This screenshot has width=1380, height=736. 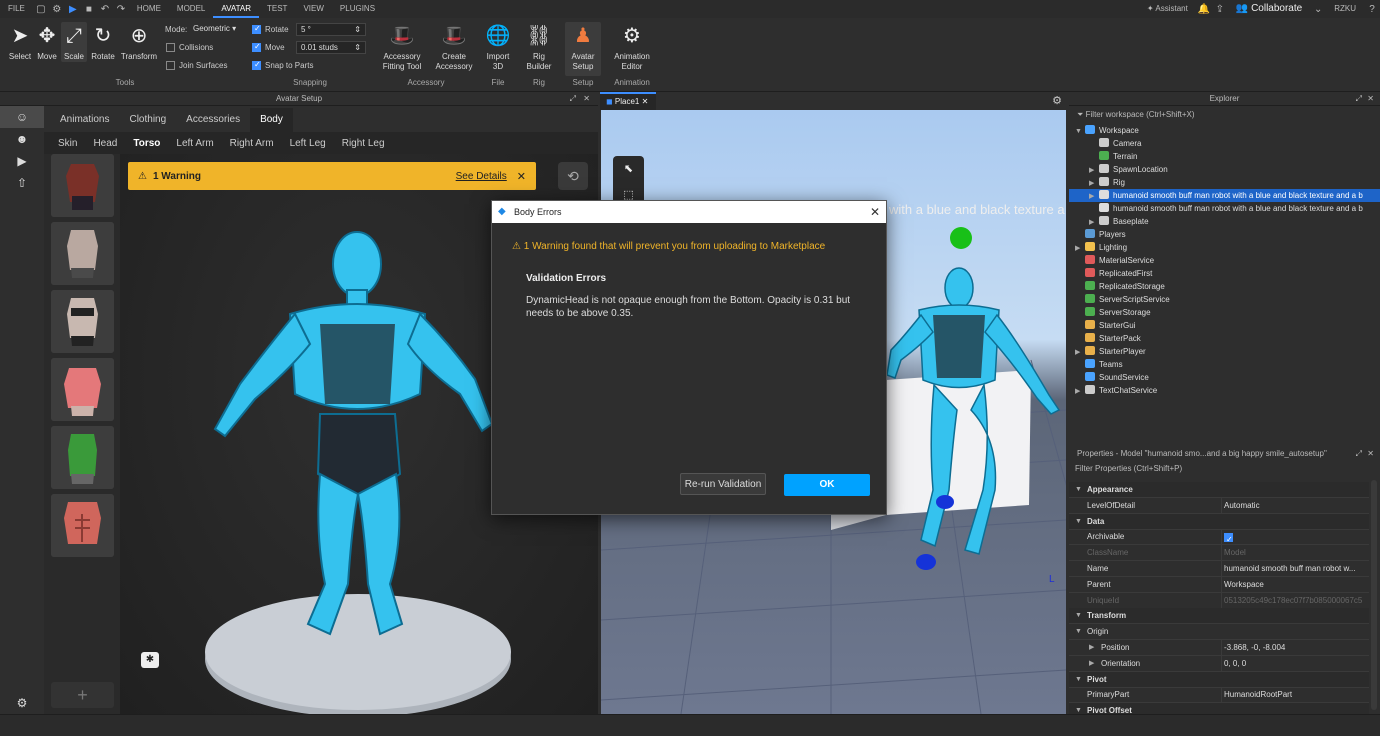 I want to click on user-name: RZKU, so click(x=1345, y=9).